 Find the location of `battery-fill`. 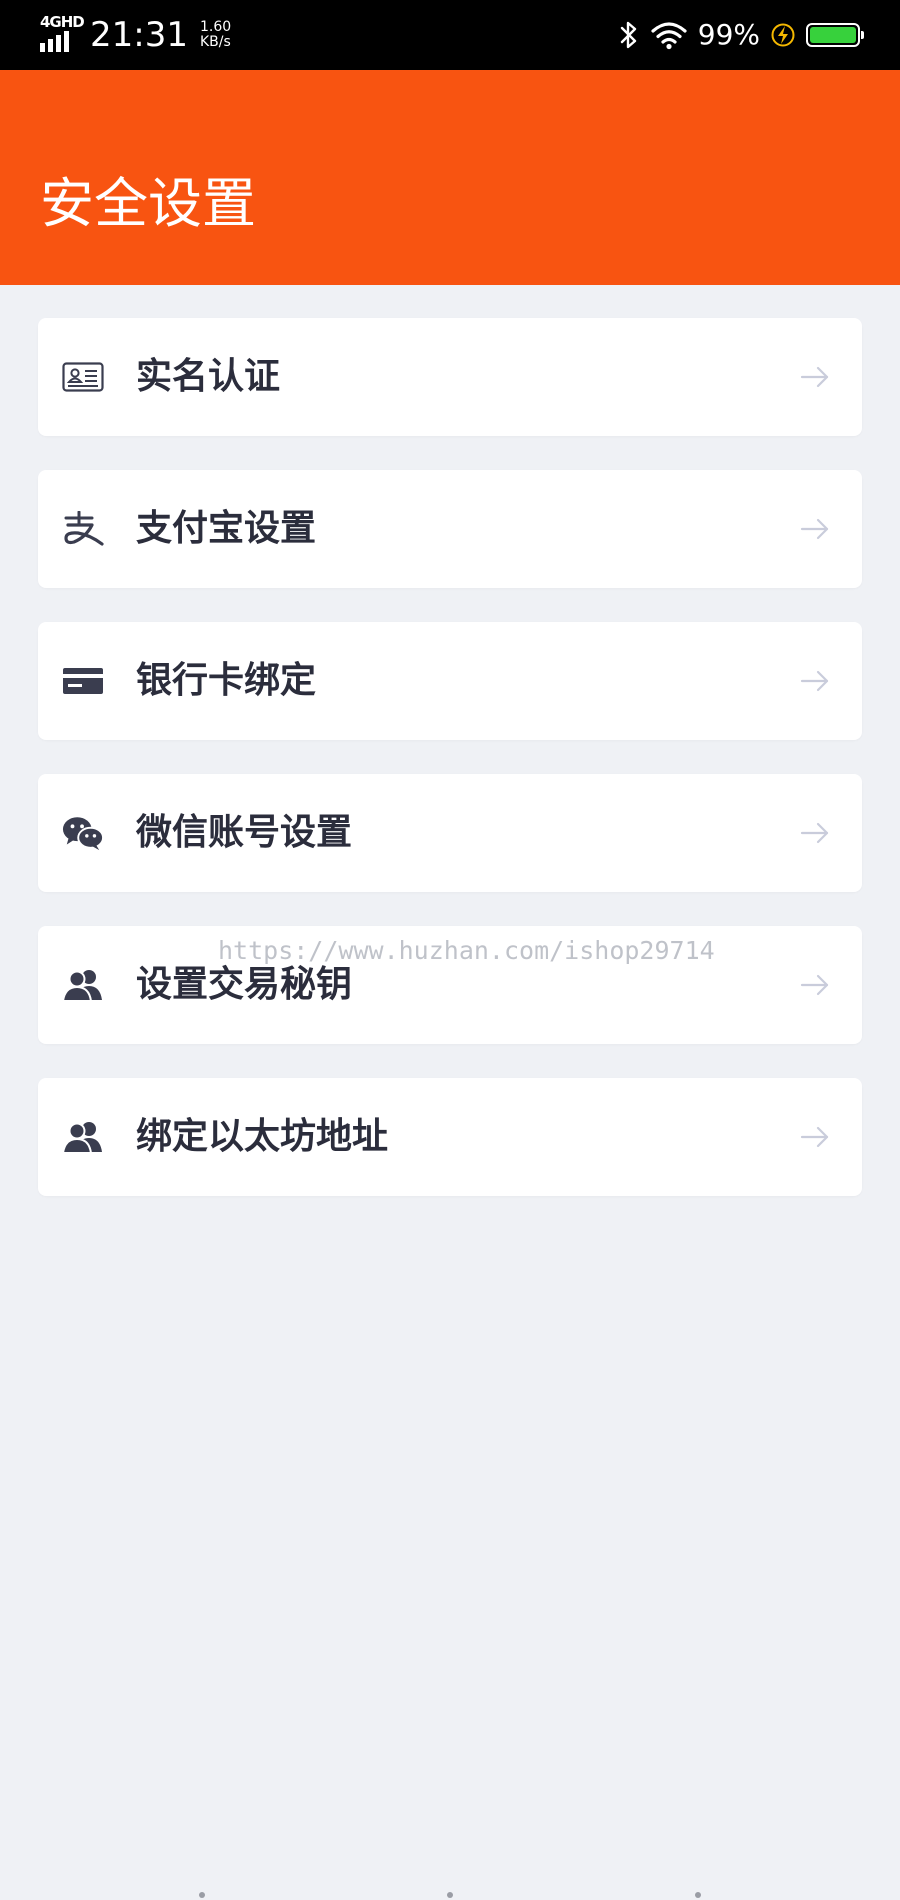

battery-fill is located at coordinates (833, 35).